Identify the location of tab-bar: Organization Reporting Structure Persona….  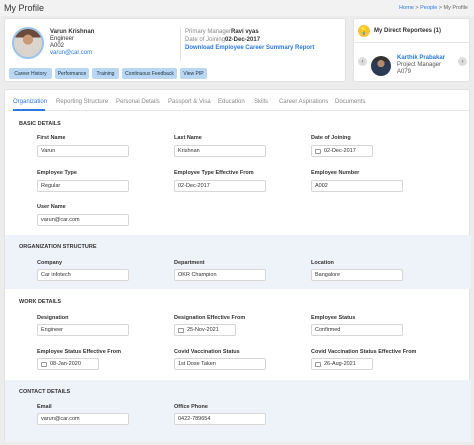
(239, 103).